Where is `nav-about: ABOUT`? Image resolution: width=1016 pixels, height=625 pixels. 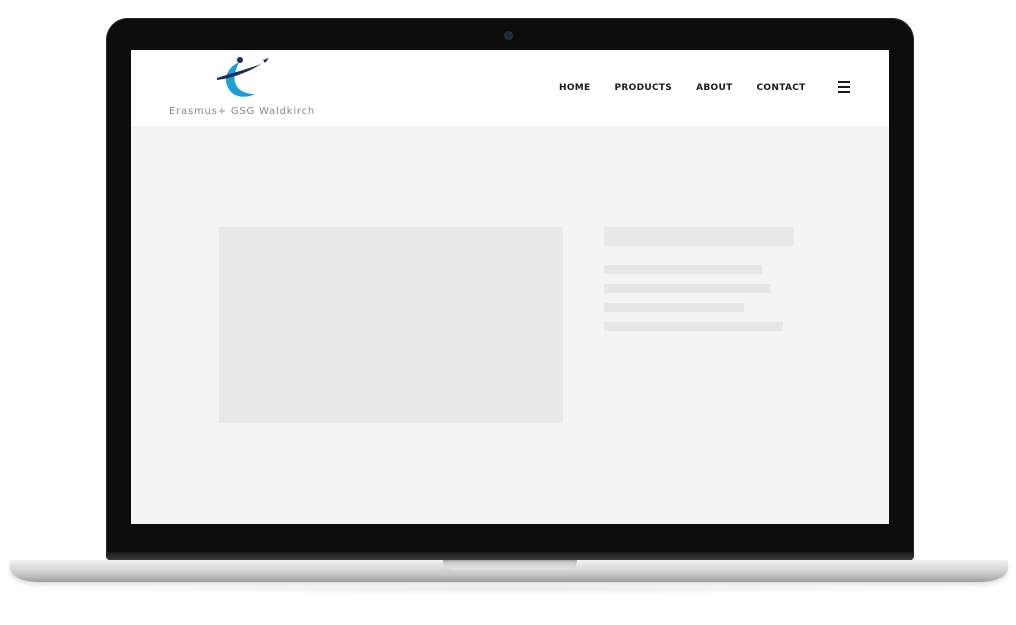
nav-about: ABOUT is located at coordinates (714, 88).